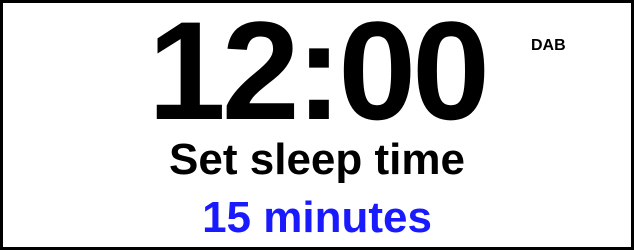 The width and height of the screenshot is (634, 250). What do you see at coordinates (317, 159) in the screenshot?
I see `menu-prompt: Set sleep time` at bounding box center [317, 159].